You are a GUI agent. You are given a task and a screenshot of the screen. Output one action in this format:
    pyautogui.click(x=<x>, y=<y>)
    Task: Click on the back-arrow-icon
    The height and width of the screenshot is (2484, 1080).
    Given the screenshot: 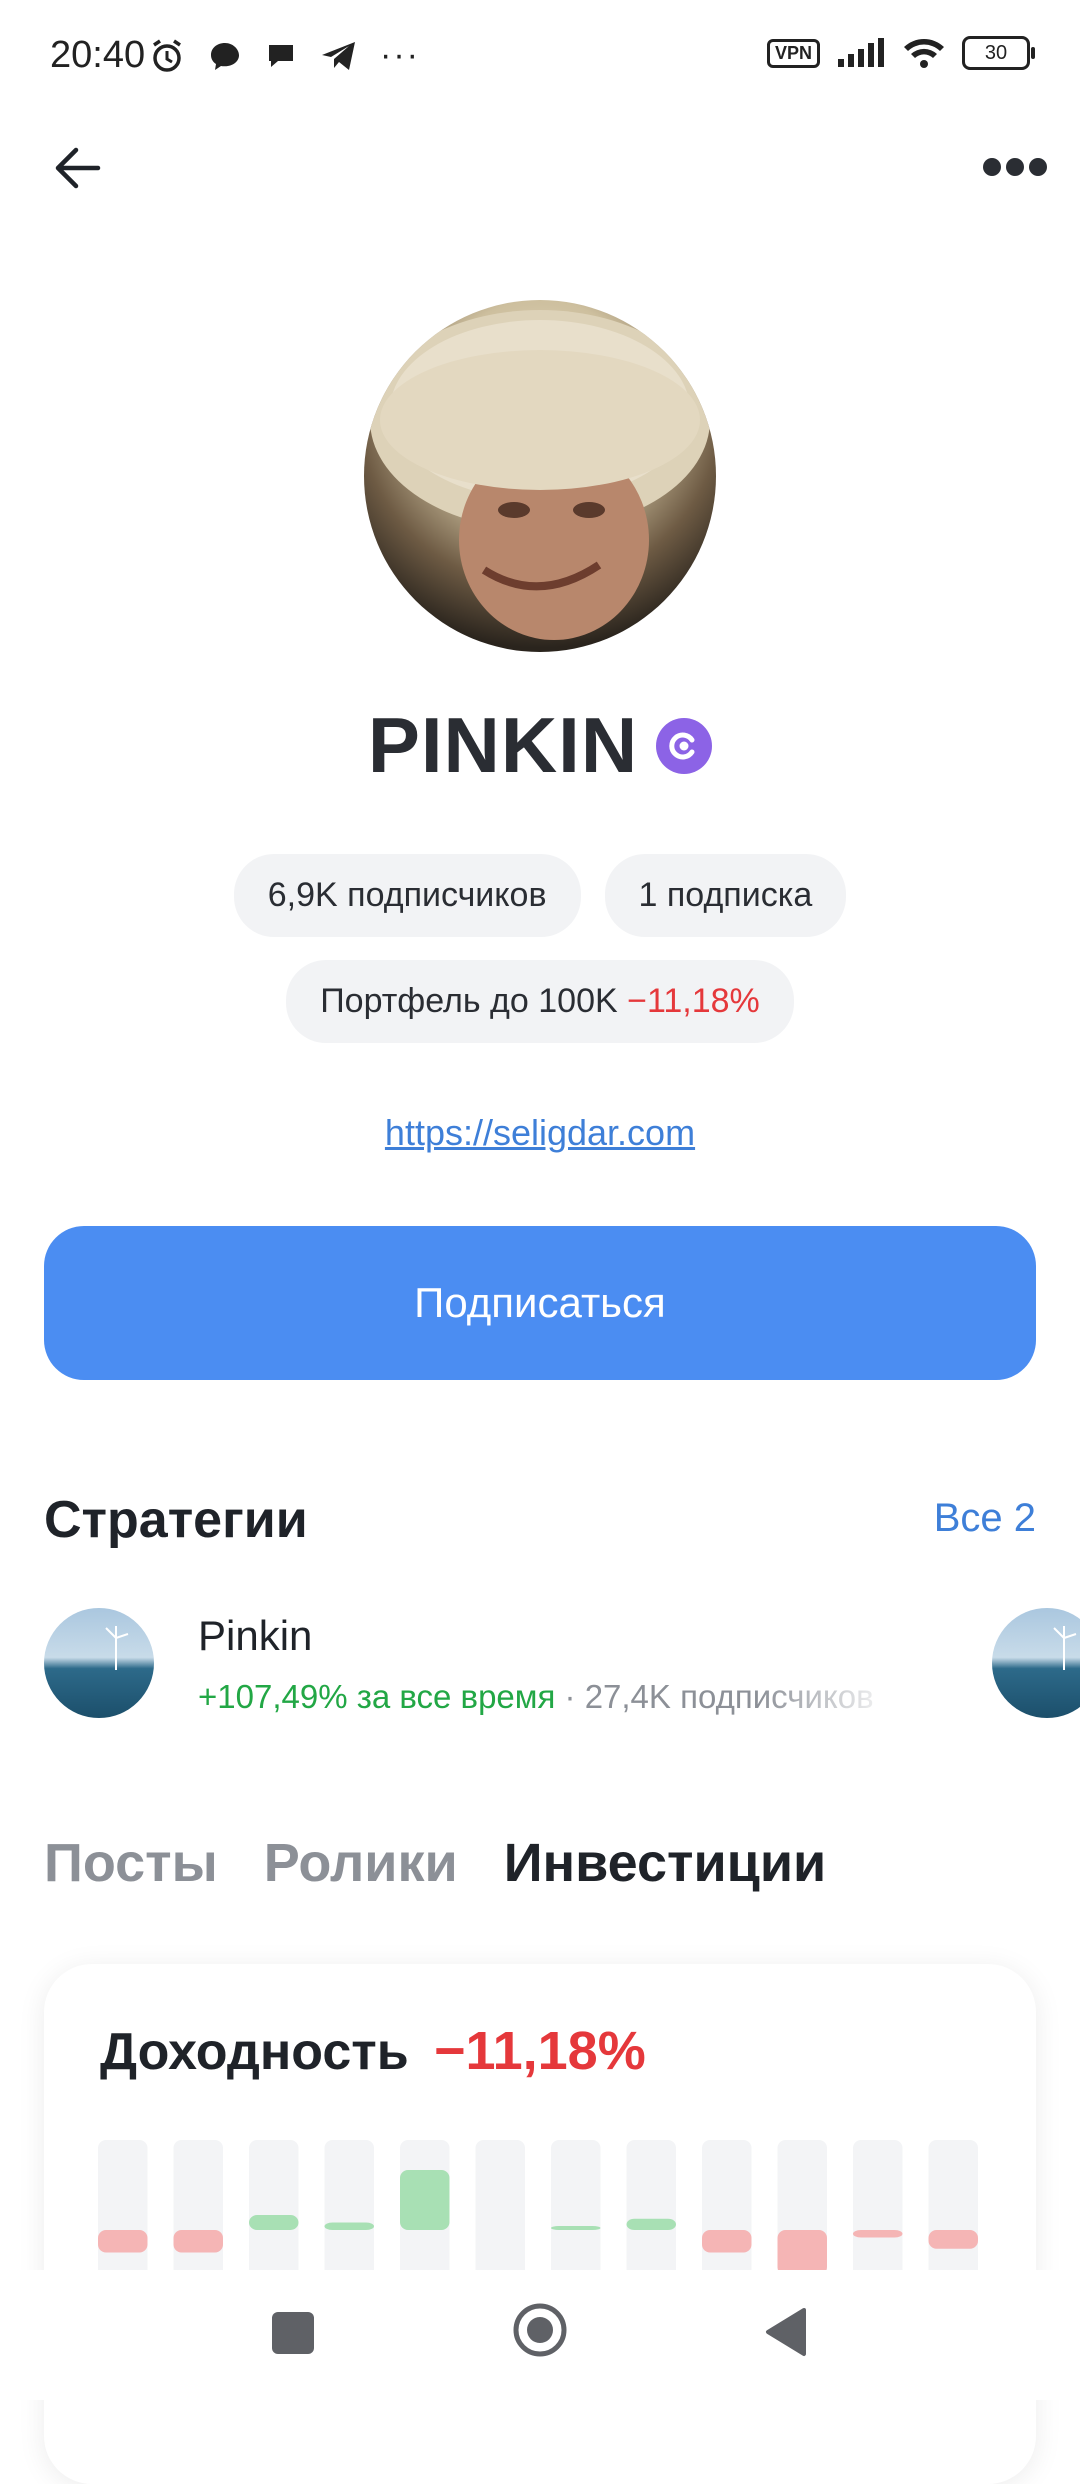 What is the action you would take?
    pyautogui.click(x=78, y=168)
    